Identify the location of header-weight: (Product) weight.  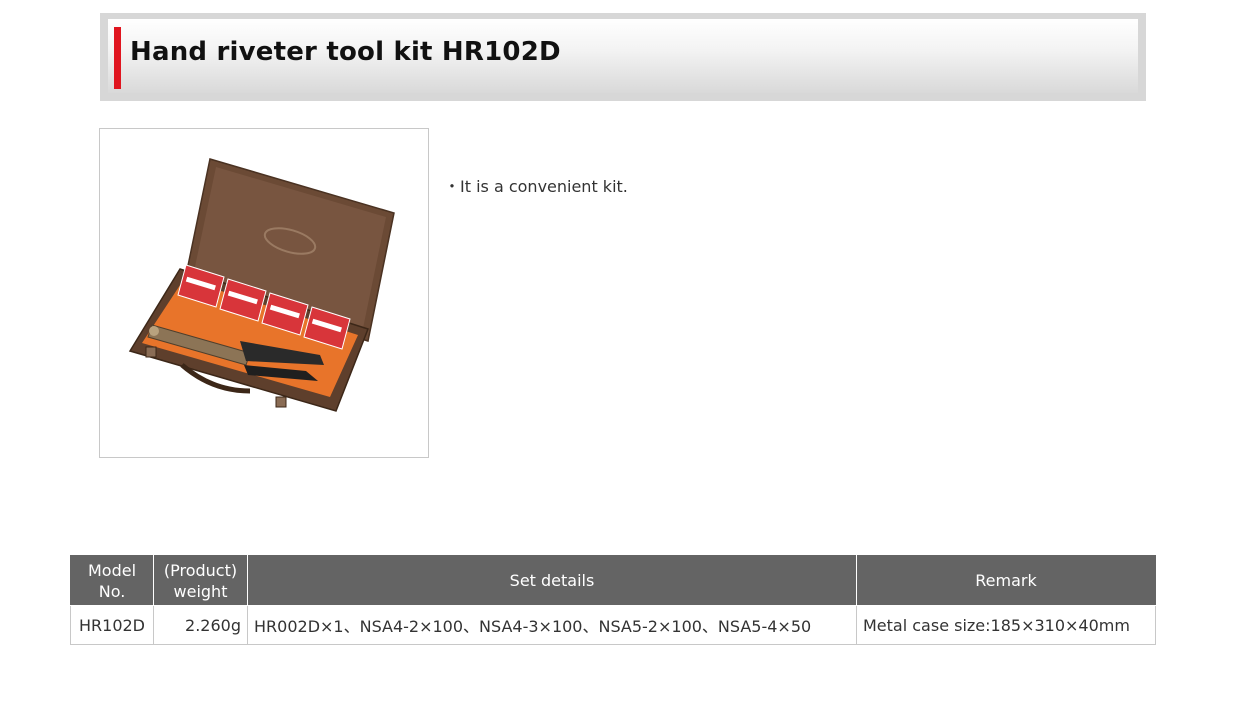
(200, 580).